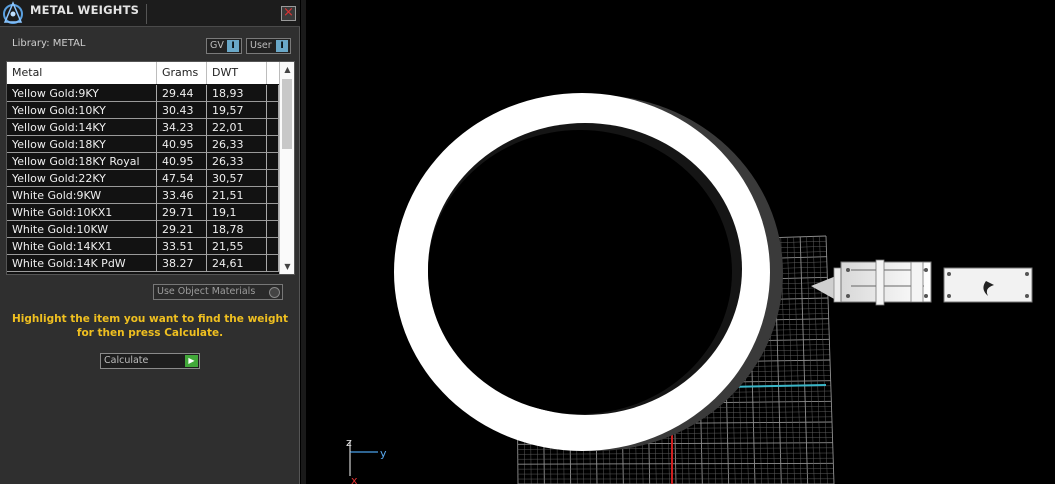 The width and height of the screenshot is (1055, 484). I want to click on cell-metal: White Gold:14KX1, so click(82, 246).